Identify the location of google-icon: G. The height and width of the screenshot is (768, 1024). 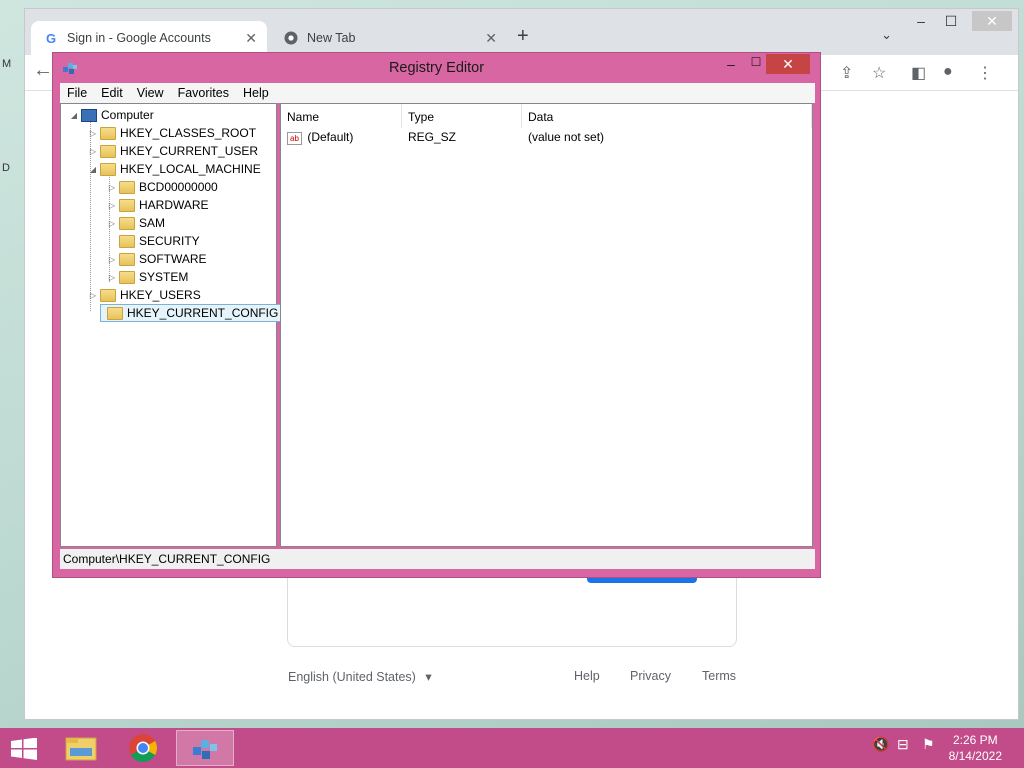
(51, 38).